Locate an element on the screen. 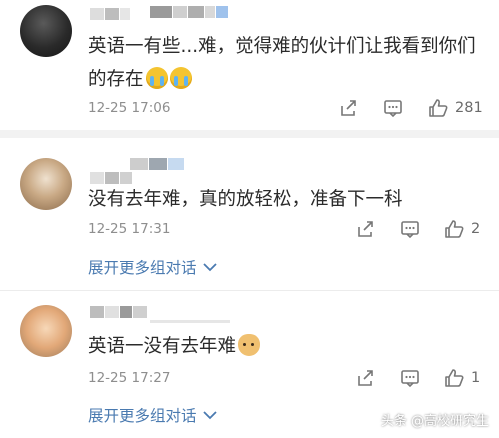 This screenshot has width=499, height=438. like-button: 2 is located at coordinates (462, 229).